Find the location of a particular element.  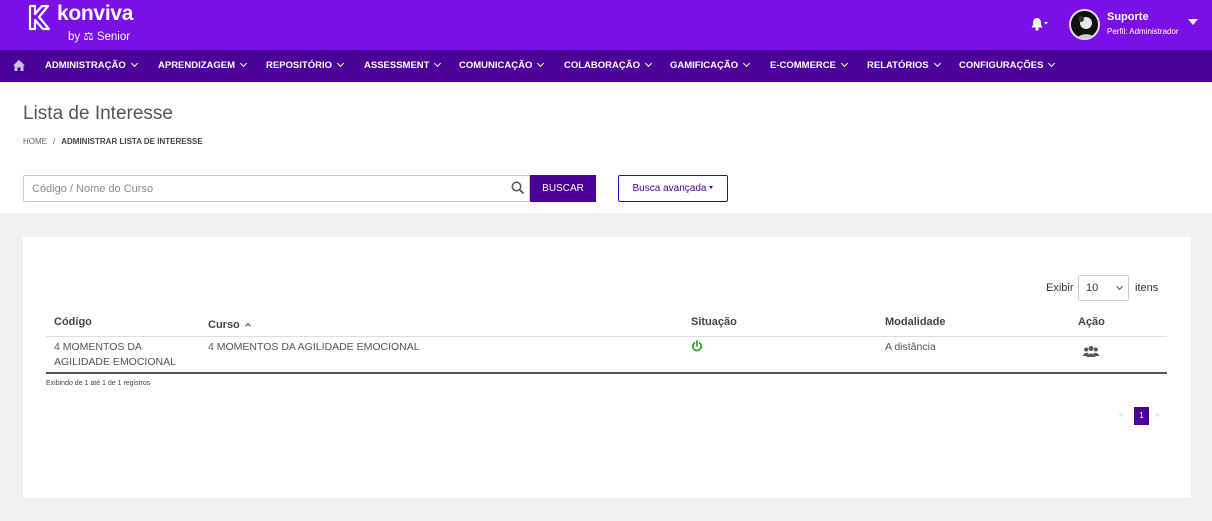

home-icon is located at coordinates (19, 65).